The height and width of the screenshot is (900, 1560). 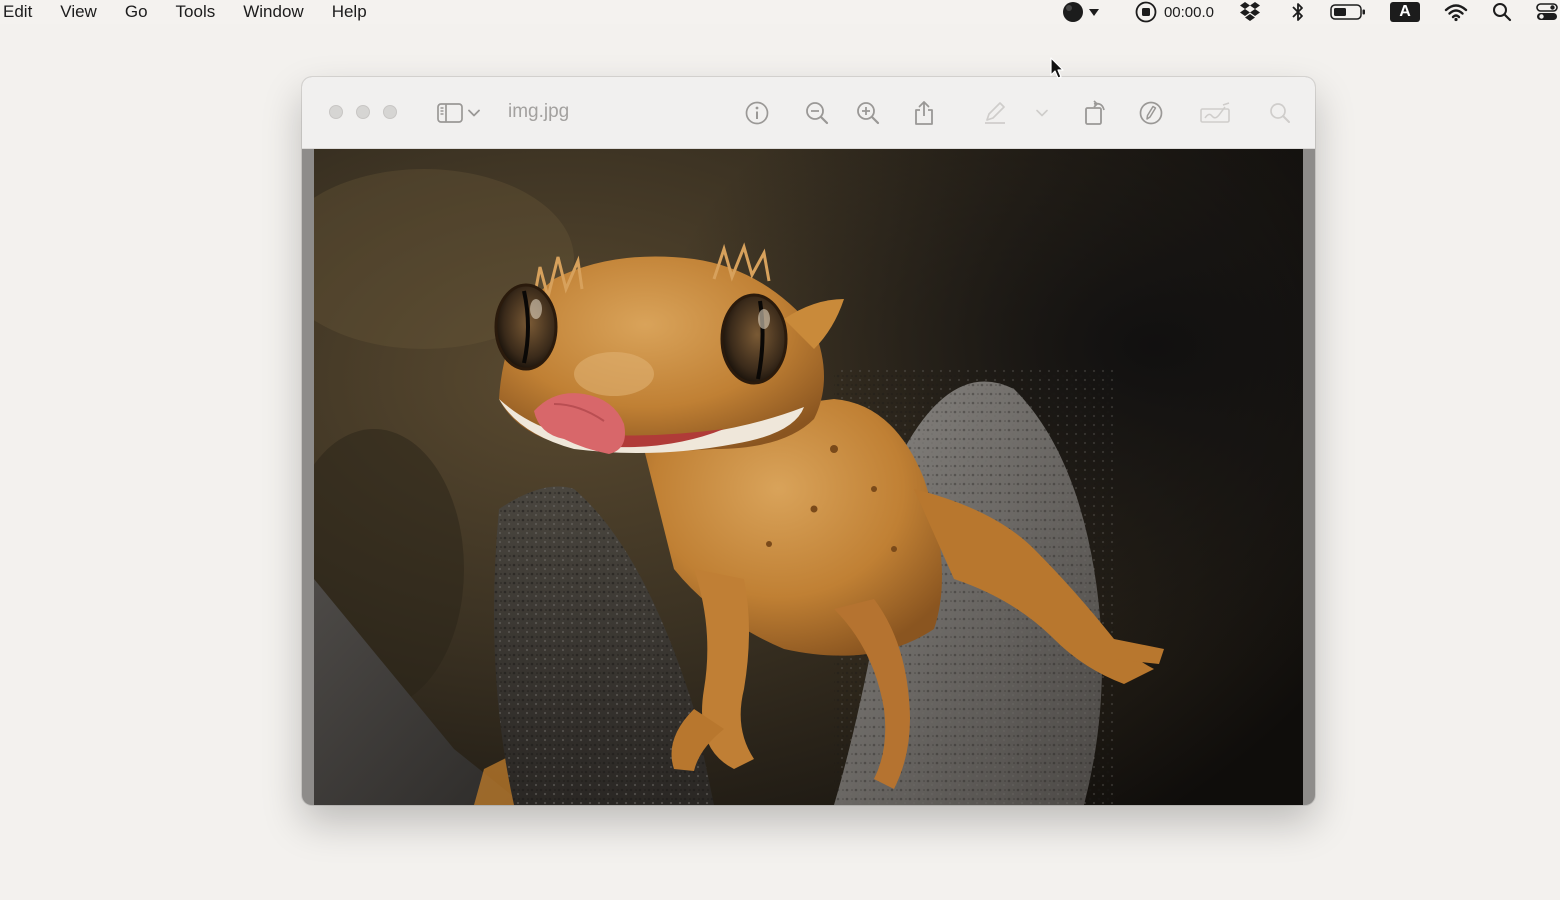 I want to click on minimize-button, so click(x=363, y=112).